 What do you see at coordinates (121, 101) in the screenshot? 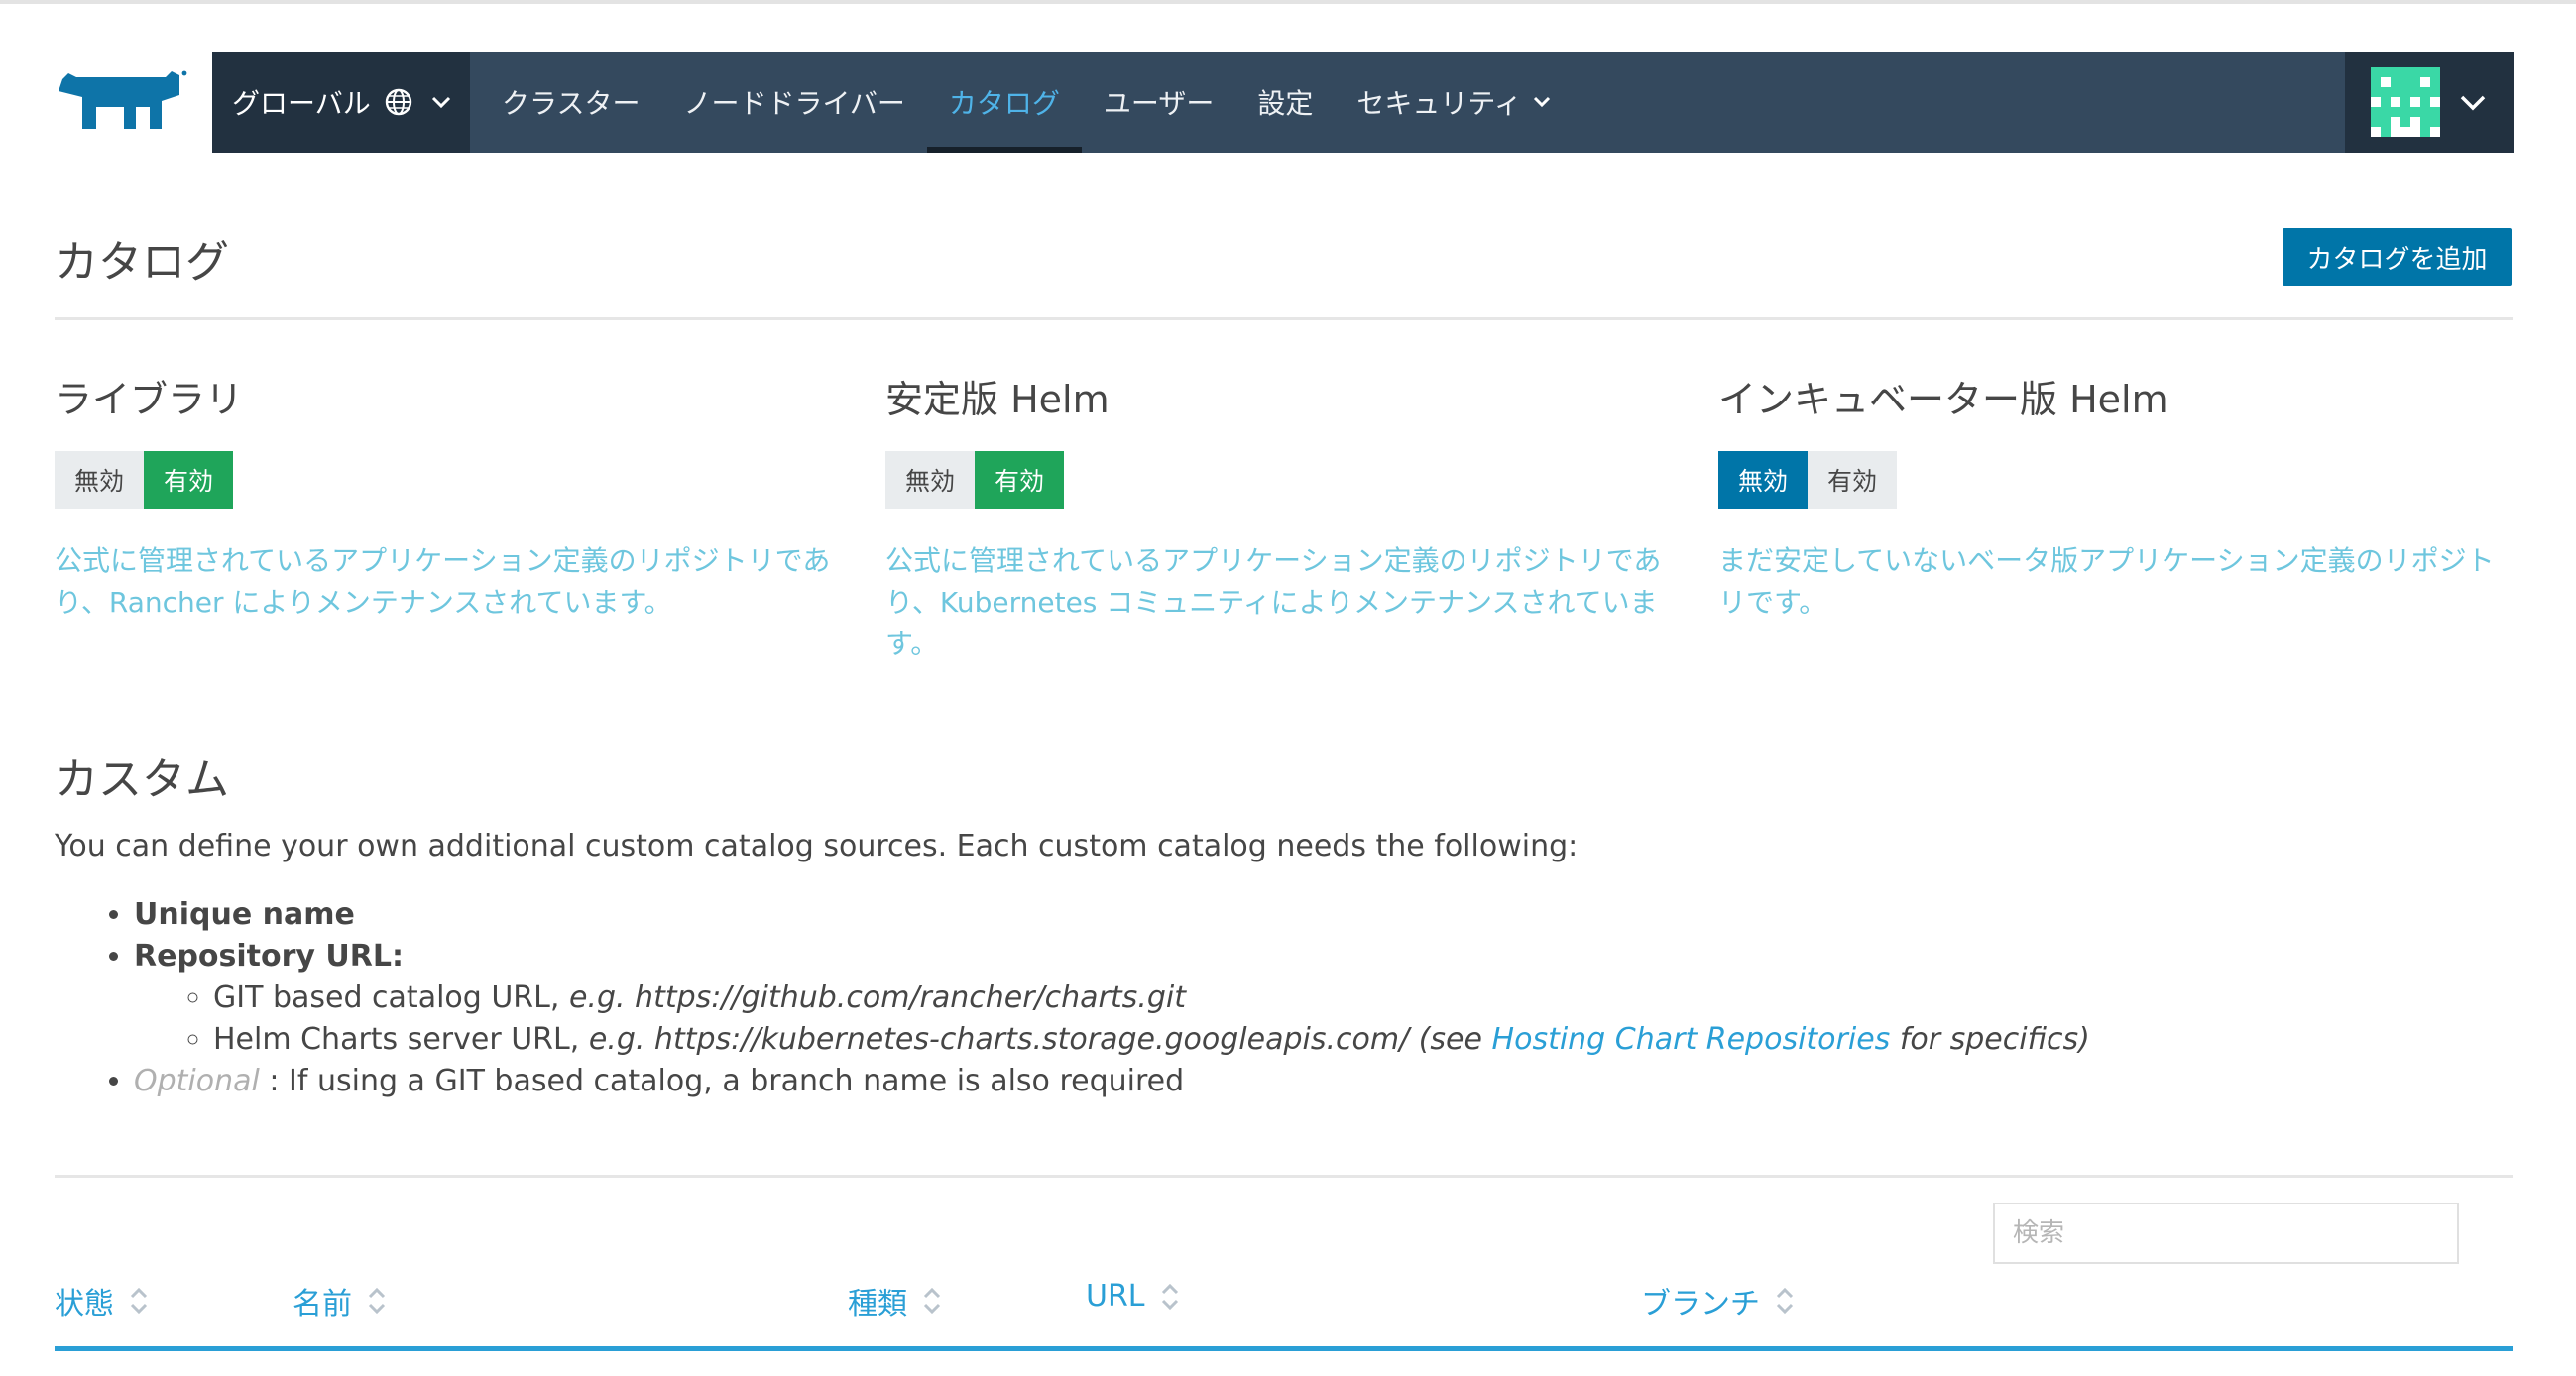
I see `rancher-logo` at bounding box center [121, 101].